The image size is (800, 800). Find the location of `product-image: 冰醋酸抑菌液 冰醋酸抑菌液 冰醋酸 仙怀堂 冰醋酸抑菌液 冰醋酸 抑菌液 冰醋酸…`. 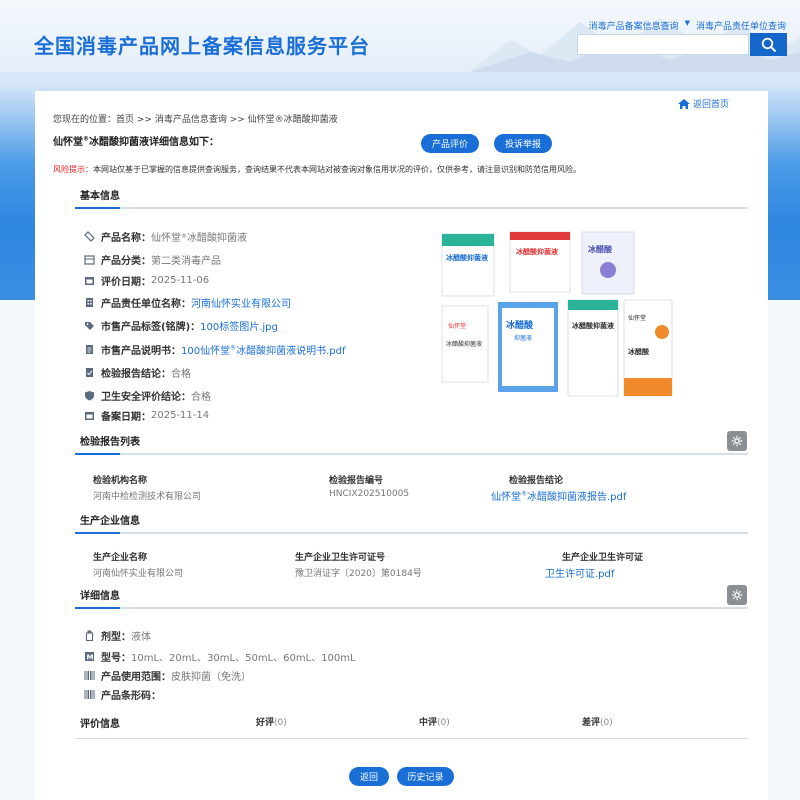

product-image: 冰醋酸抑菌液 冰醋酸抑菌液 冰醋酸 仙怀堂 冰醋酸抑菌液 冰醋酸 抑菌液 冰醋酸… is located at coordinates (565, 314).